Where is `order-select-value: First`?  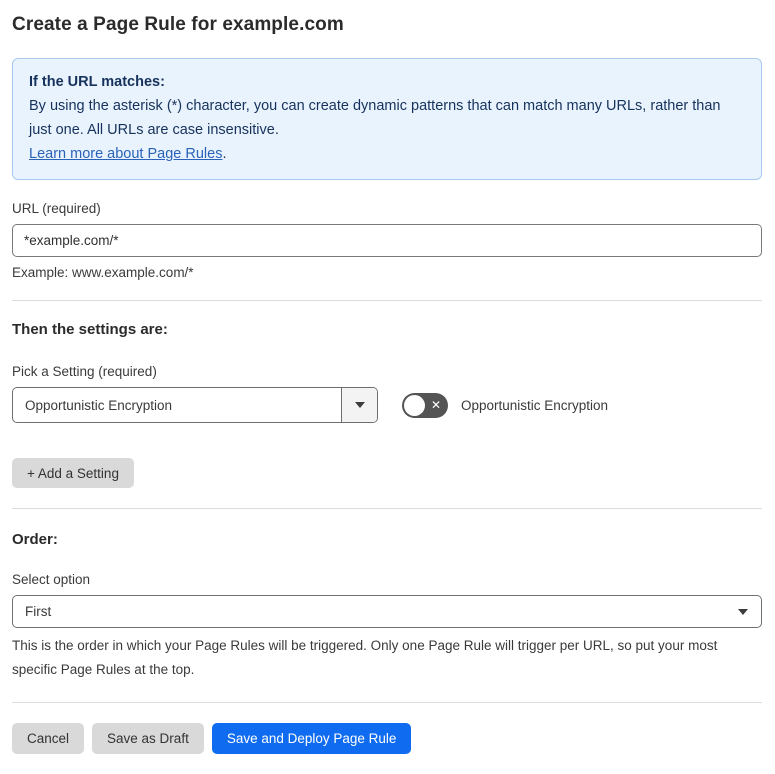 order-select-value: First is located at coordinates (38, 611).